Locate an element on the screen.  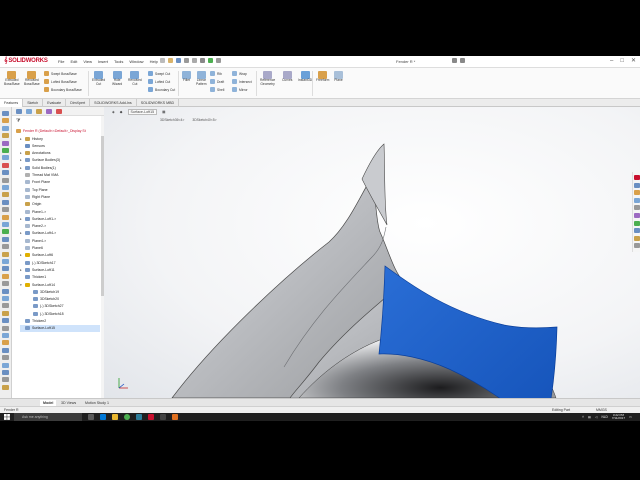
chrome-icon is located at coordinates (127, 417).